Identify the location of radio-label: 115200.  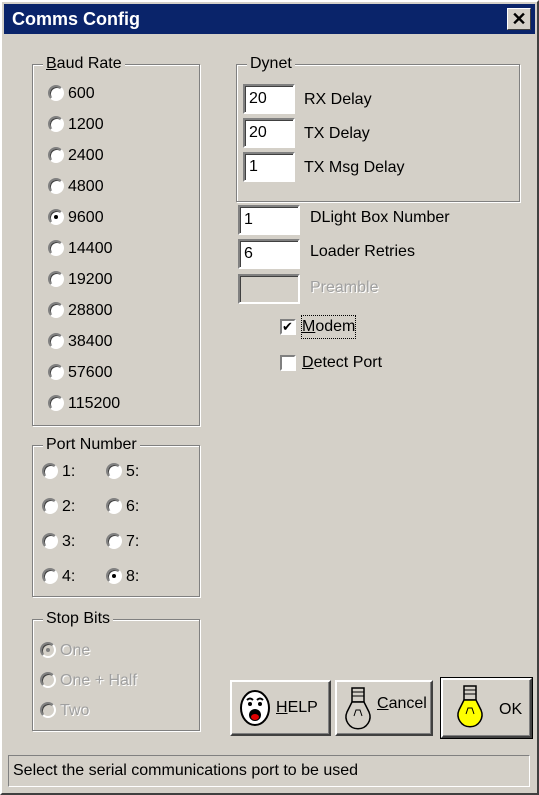
(94, 403).